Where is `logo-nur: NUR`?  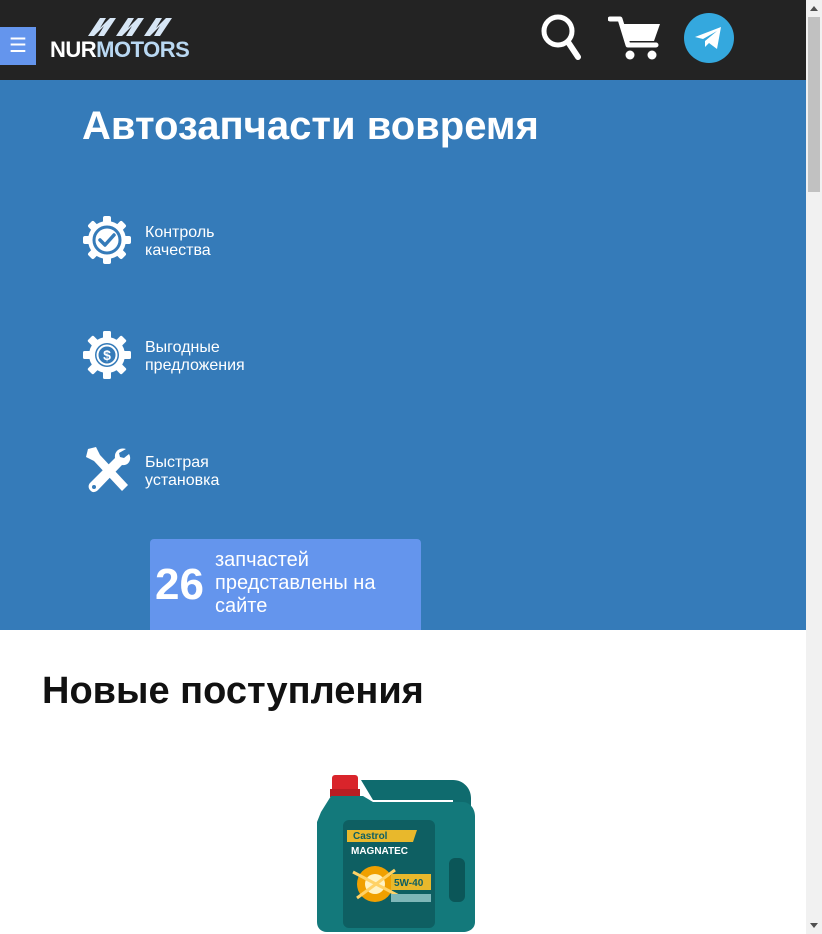
logo-nur: NUR is located at coordinates (73, 49).